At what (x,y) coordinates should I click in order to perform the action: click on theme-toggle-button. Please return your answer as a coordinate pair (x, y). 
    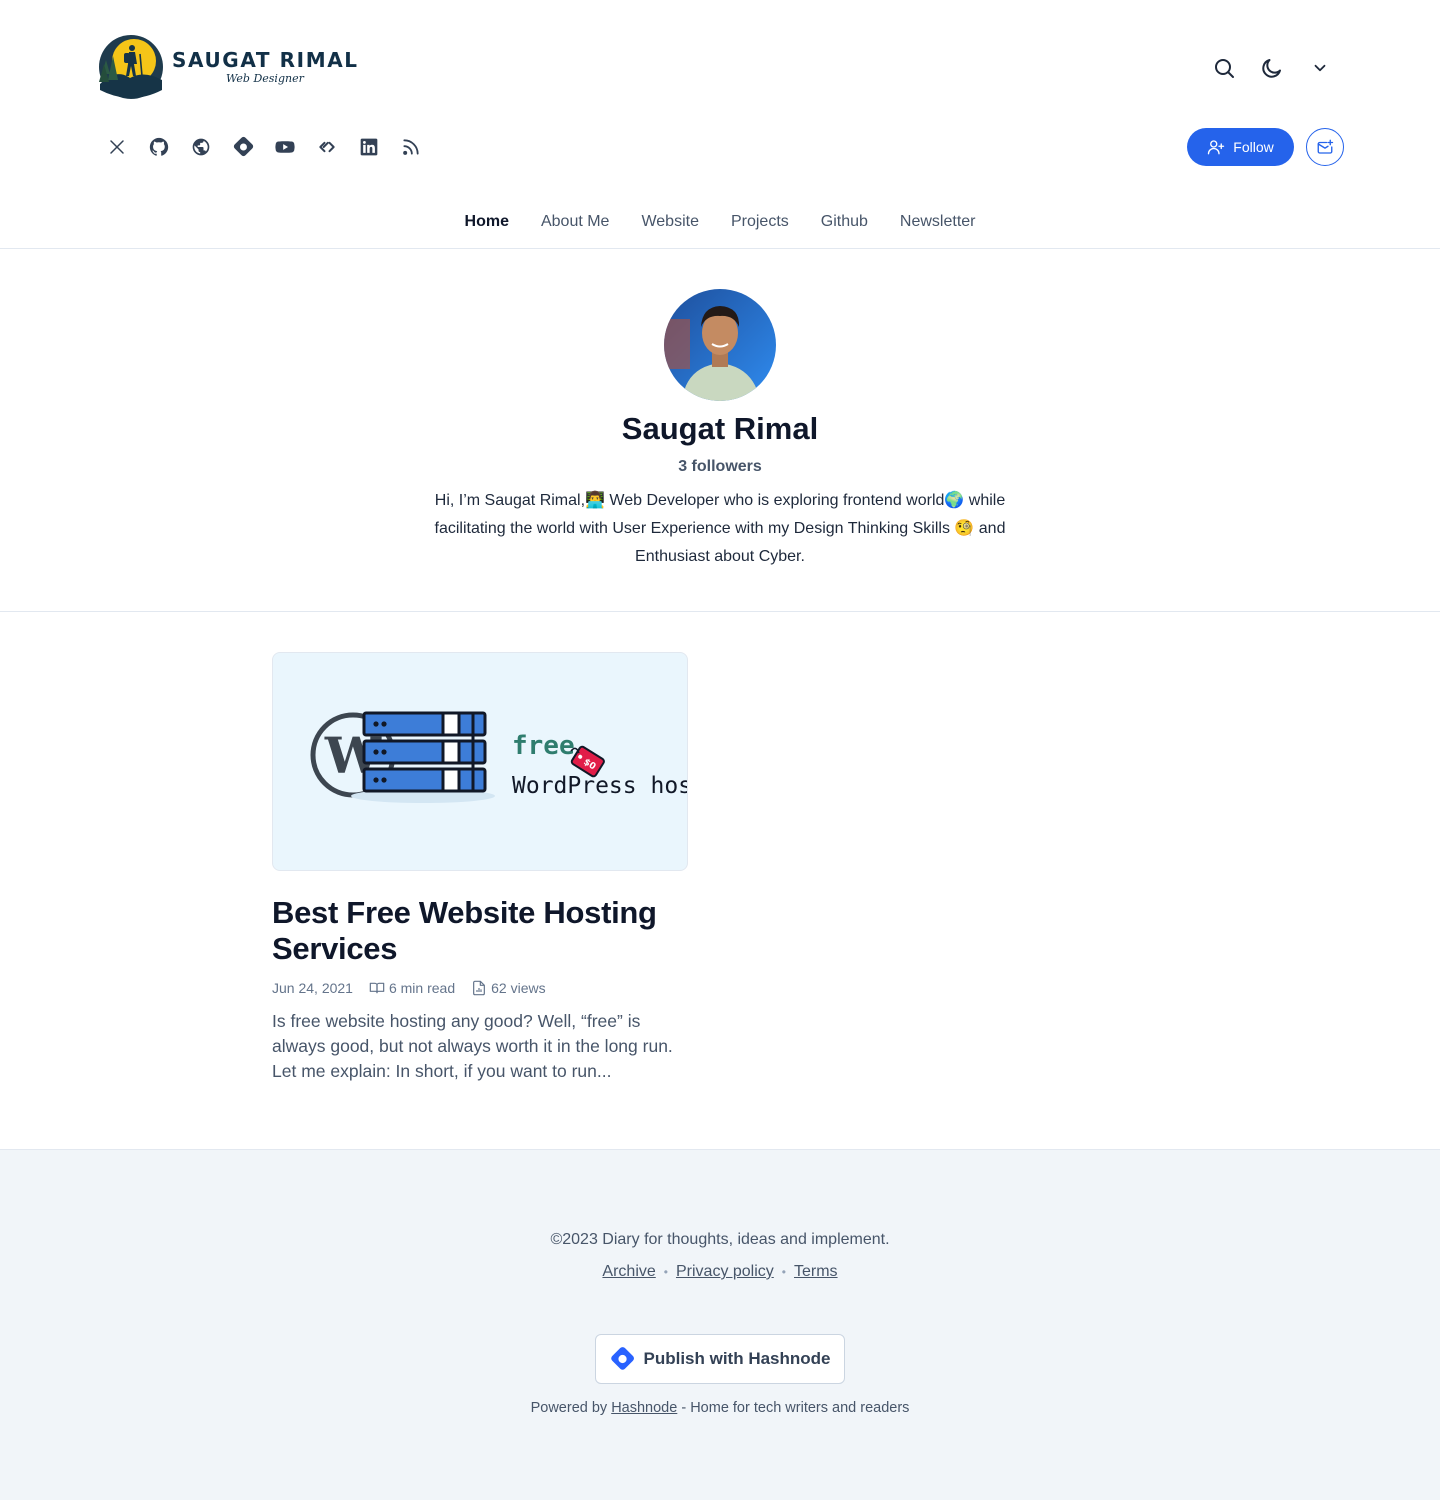
    Looking at the image, I should click on (1272, 68).